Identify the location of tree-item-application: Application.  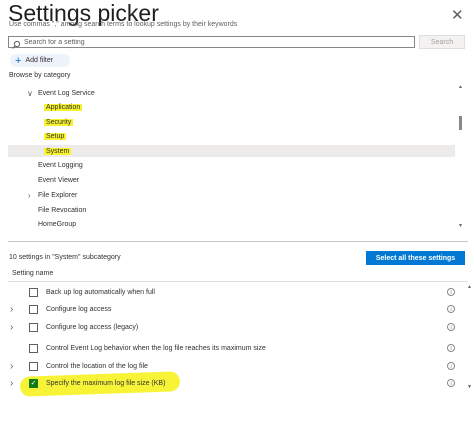
(231, 107).